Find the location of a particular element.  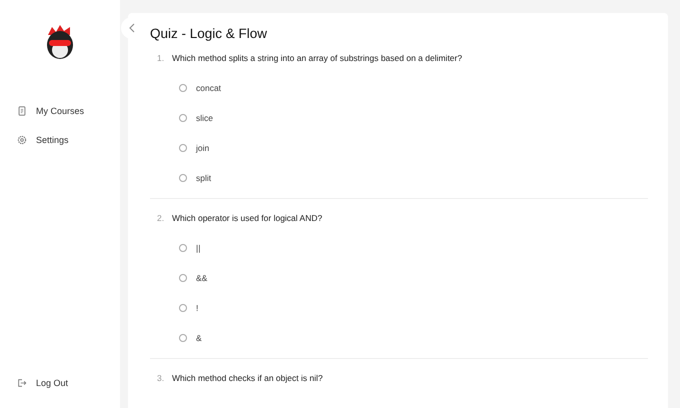

chevron-left-icon is located at coordinates (132, 28).